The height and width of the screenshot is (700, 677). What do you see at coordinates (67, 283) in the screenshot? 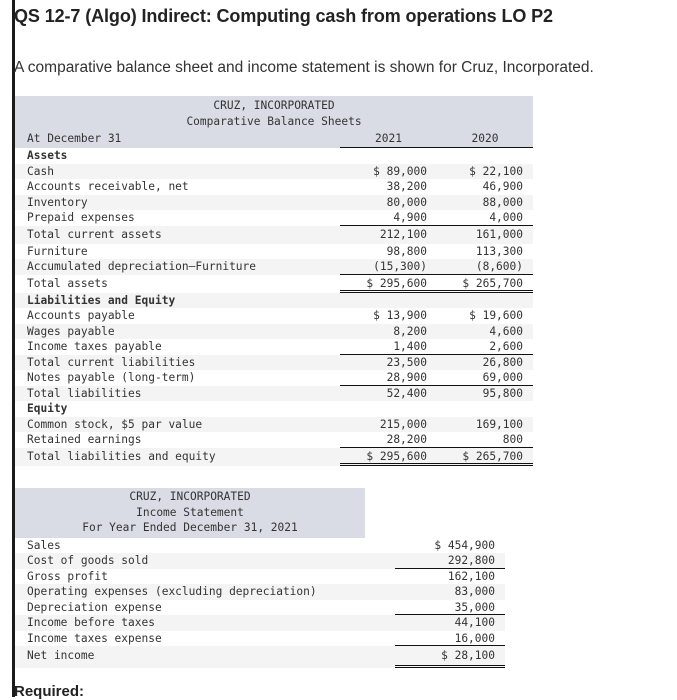
I see `row-label: Total assets` at bounding box center [67, 283].